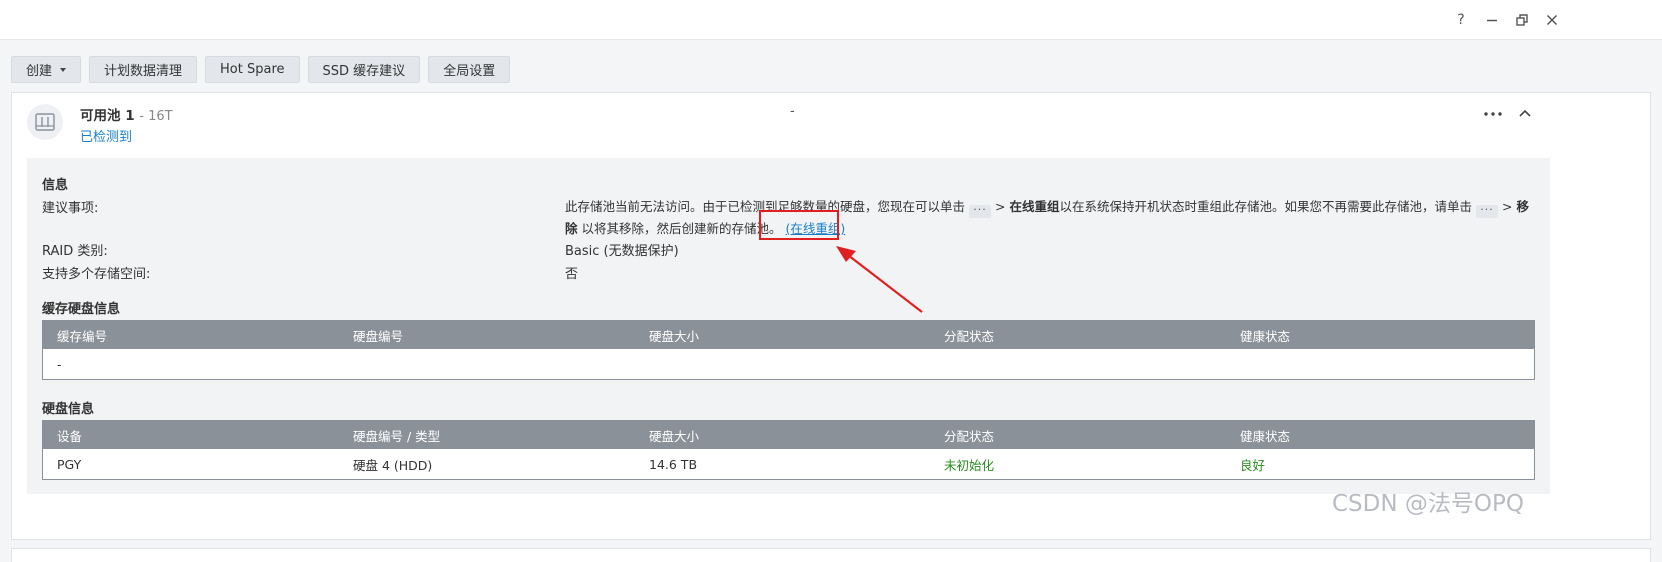 Image resolution: width=1662 pixels, height=562 pixels. I want to click on advice-label: 建议事项:, so click(70, 208).